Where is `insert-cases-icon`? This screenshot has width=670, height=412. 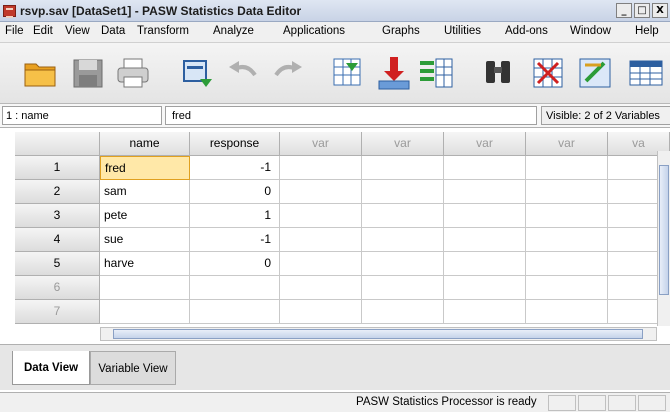 insert-cases-icon is located at coordinates (394, 73).